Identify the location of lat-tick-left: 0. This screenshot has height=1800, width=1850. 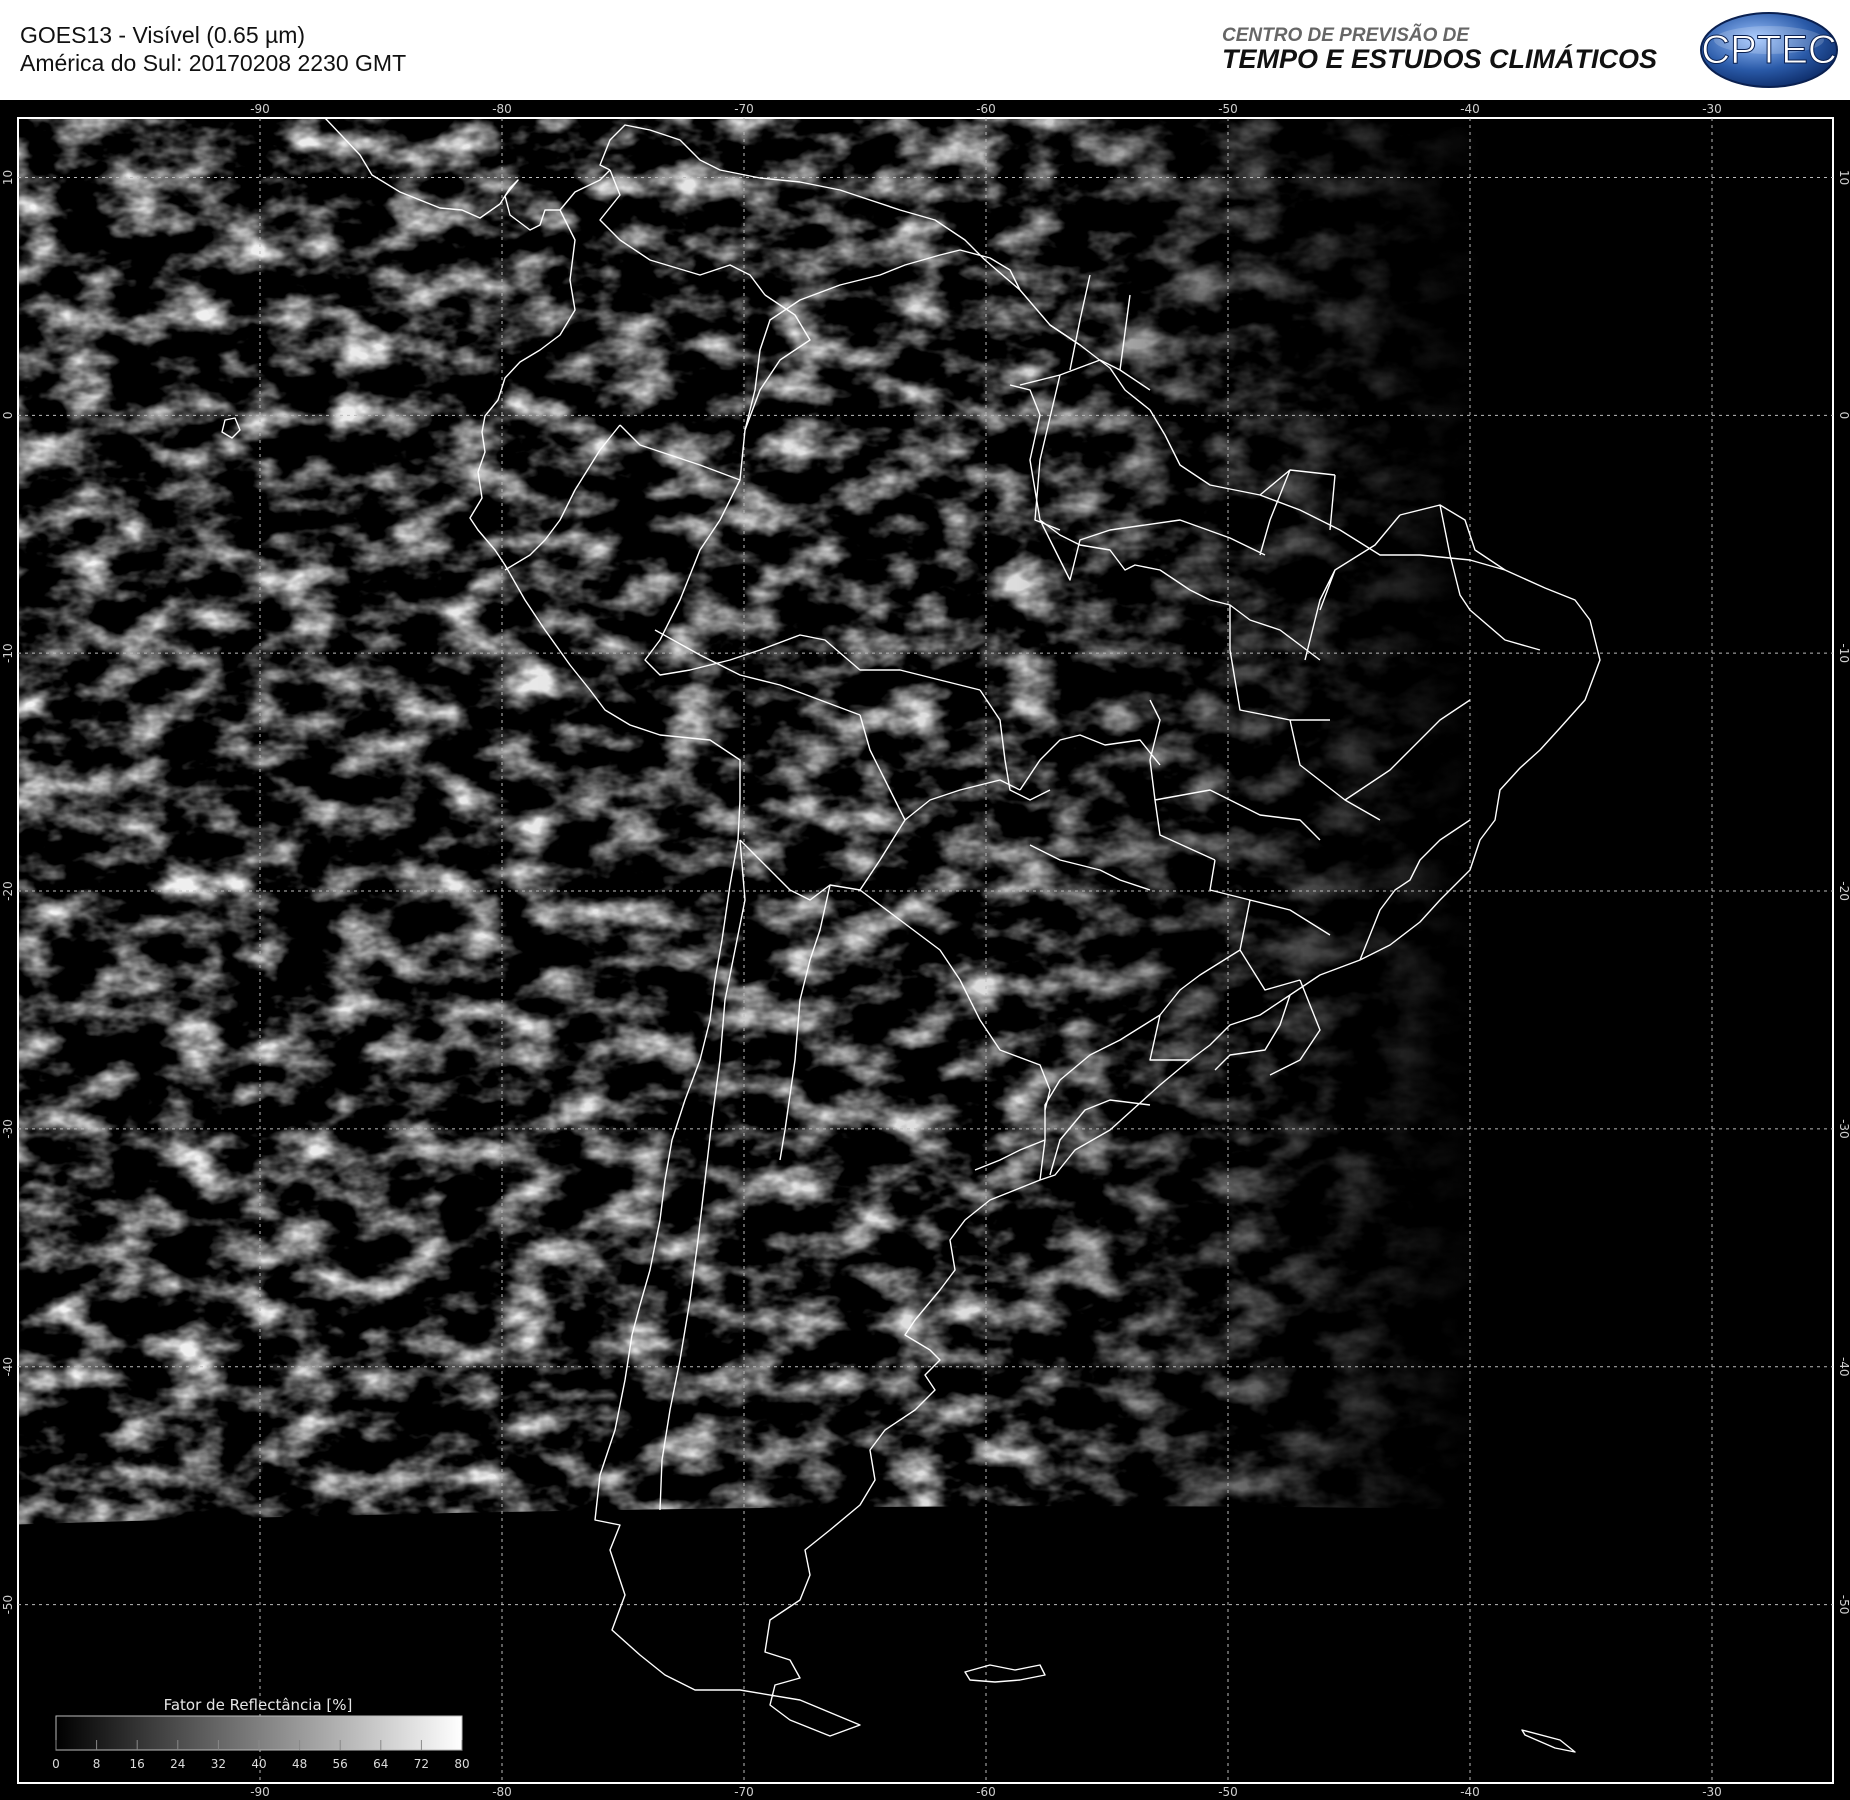
(8, 416).